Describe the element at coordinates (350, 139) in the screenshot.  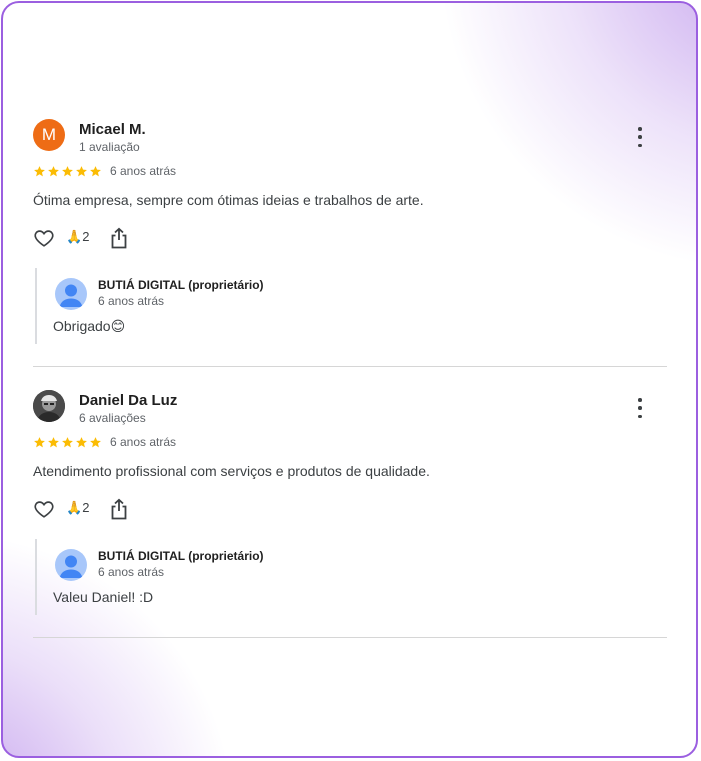
I see `review-header: M Micael M. 1 avaliação` at that location.